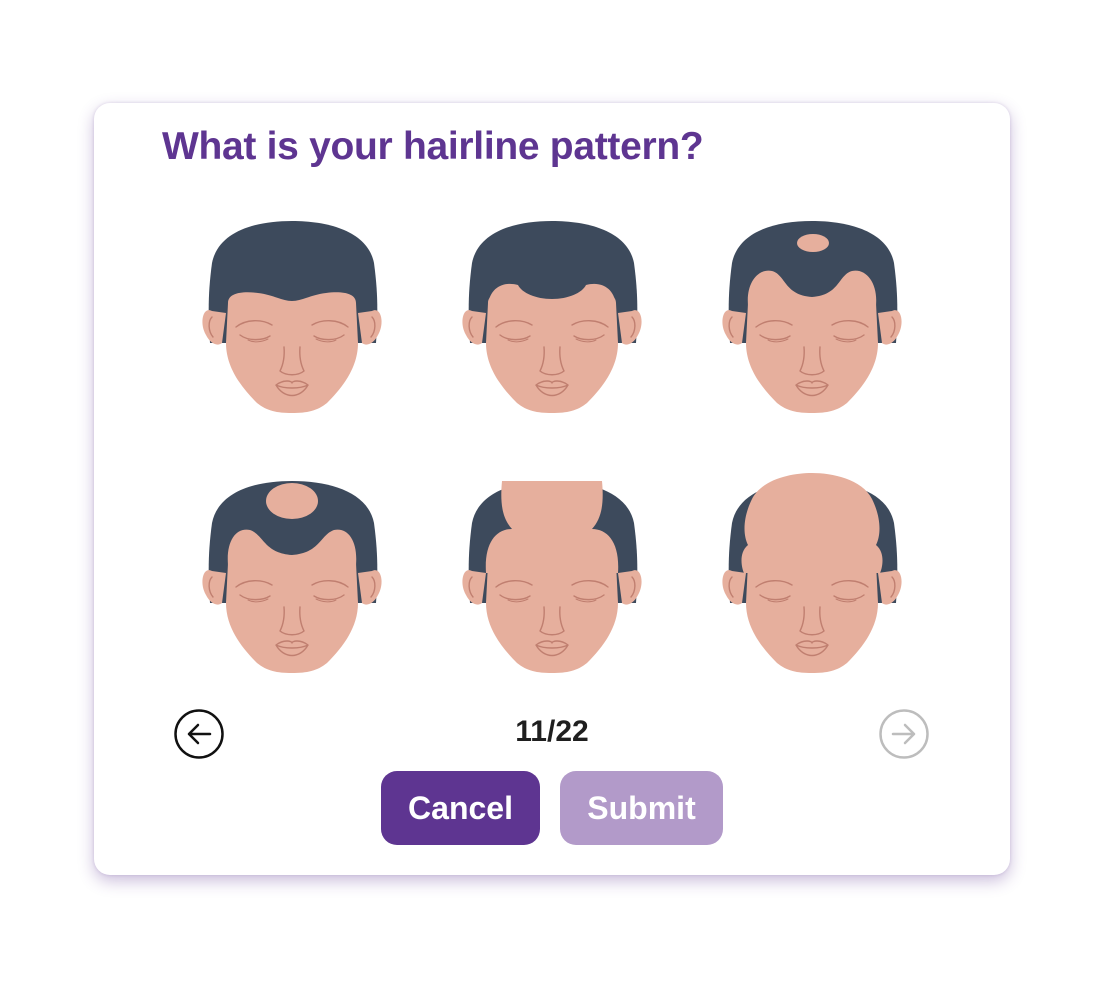 This screenshot has height=986, width=1094. What do you see at coordinates (812, 317) in the screenshot?
I see `head-stage-3-icon` at bounding box center [812, 317].